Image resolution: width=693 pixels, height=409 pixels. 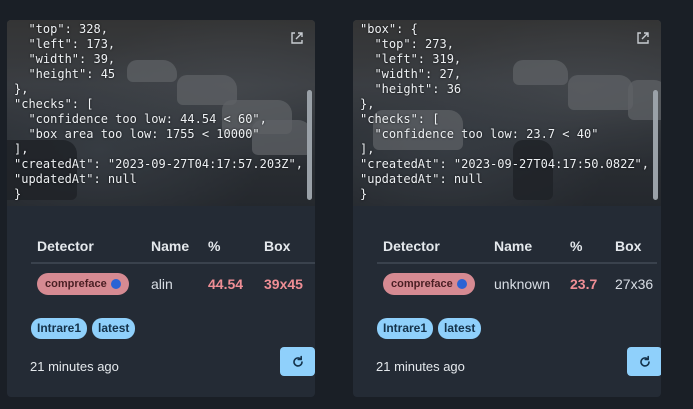 What do you see at coordinates (584, 284) in the screenshot?
I see `confidence-value: 23.7` at bounding box center [584, 284].